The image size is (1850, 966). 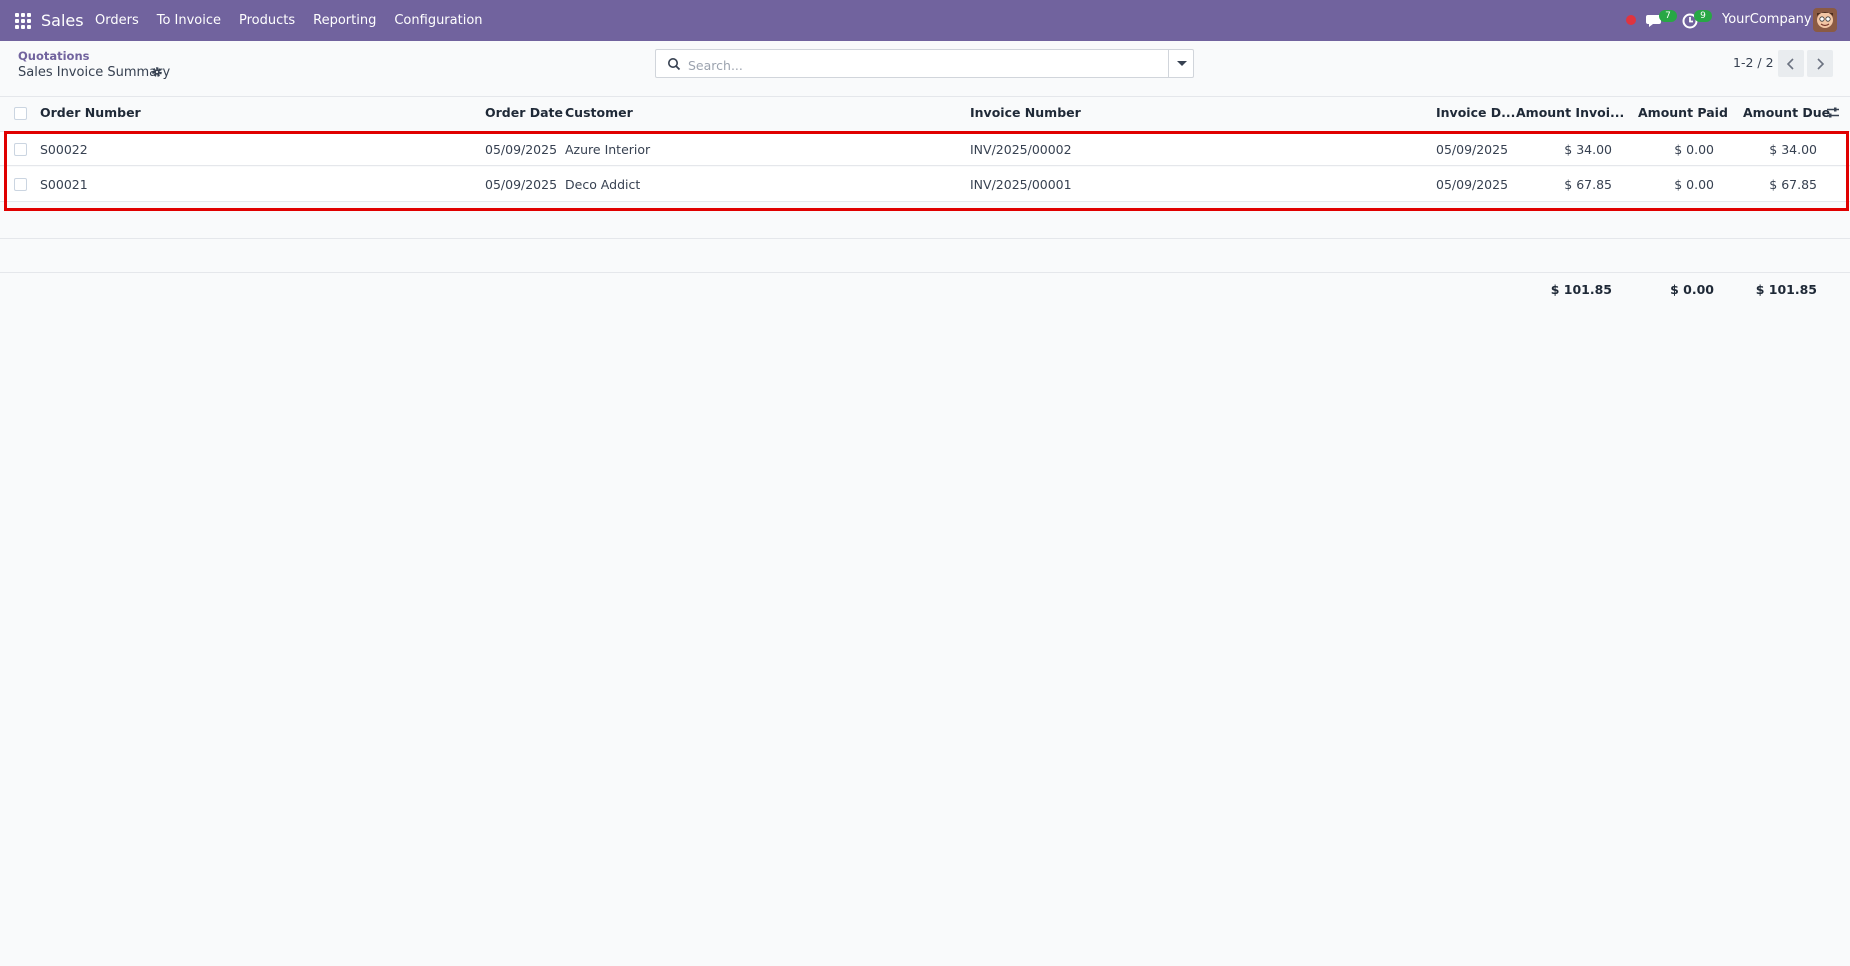 I want to click on chat-badge: 7, so click(x=1668, y=16).